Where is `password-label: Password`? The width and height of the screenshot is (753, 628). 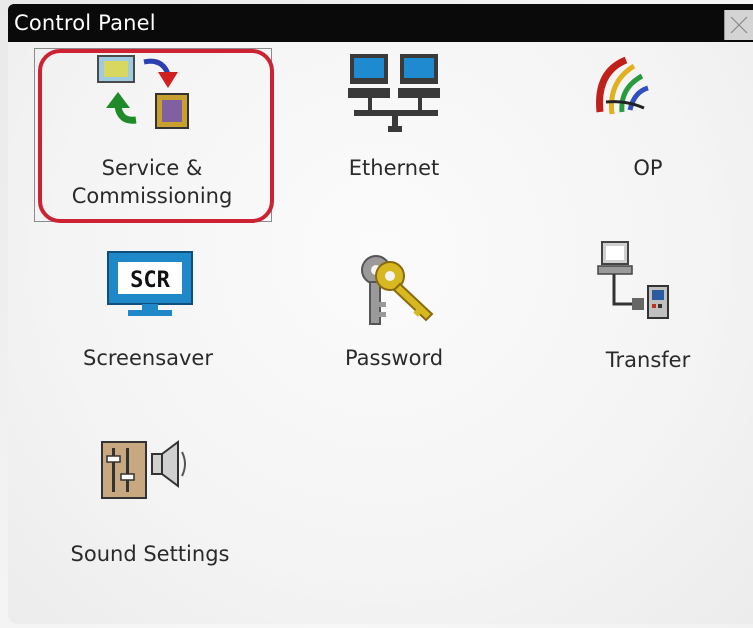 password-label: Password is located at coordinates (394, 358).